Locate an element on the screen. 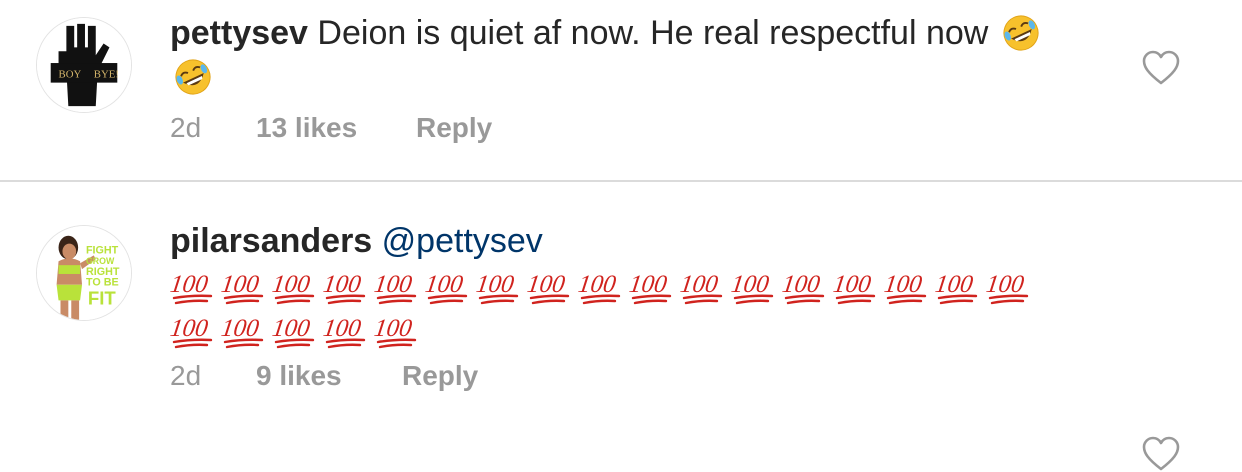 This screenshot has width=1242, height=472. avatar-text-1: FIGHT is located at coordinates (102, 250).